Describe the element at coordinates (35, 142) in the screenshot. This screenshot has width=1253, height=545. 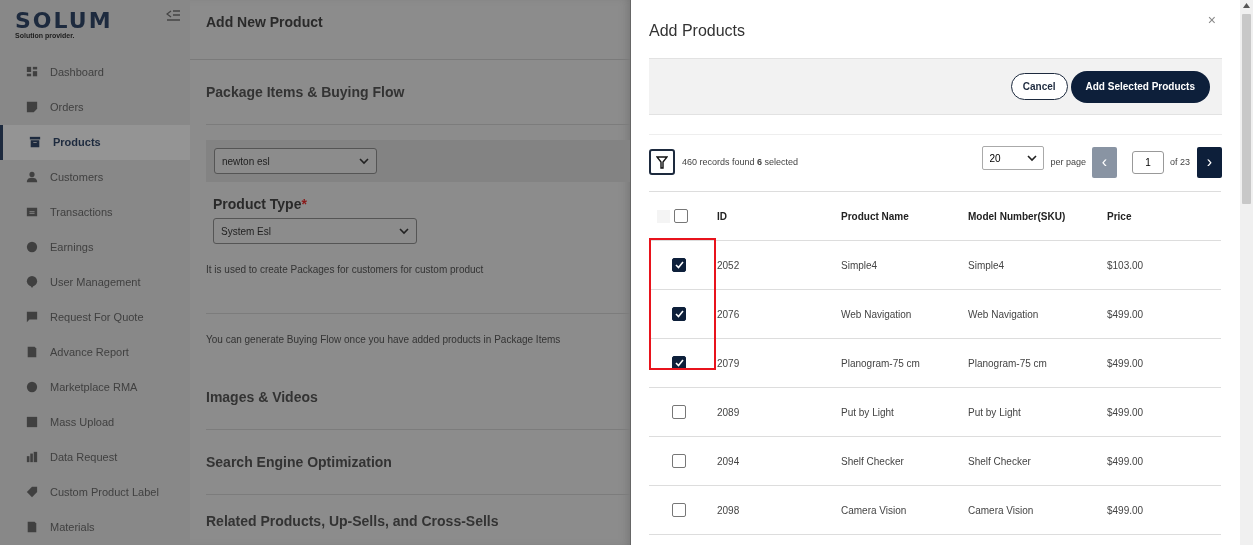
I see `box-icon` at that location.